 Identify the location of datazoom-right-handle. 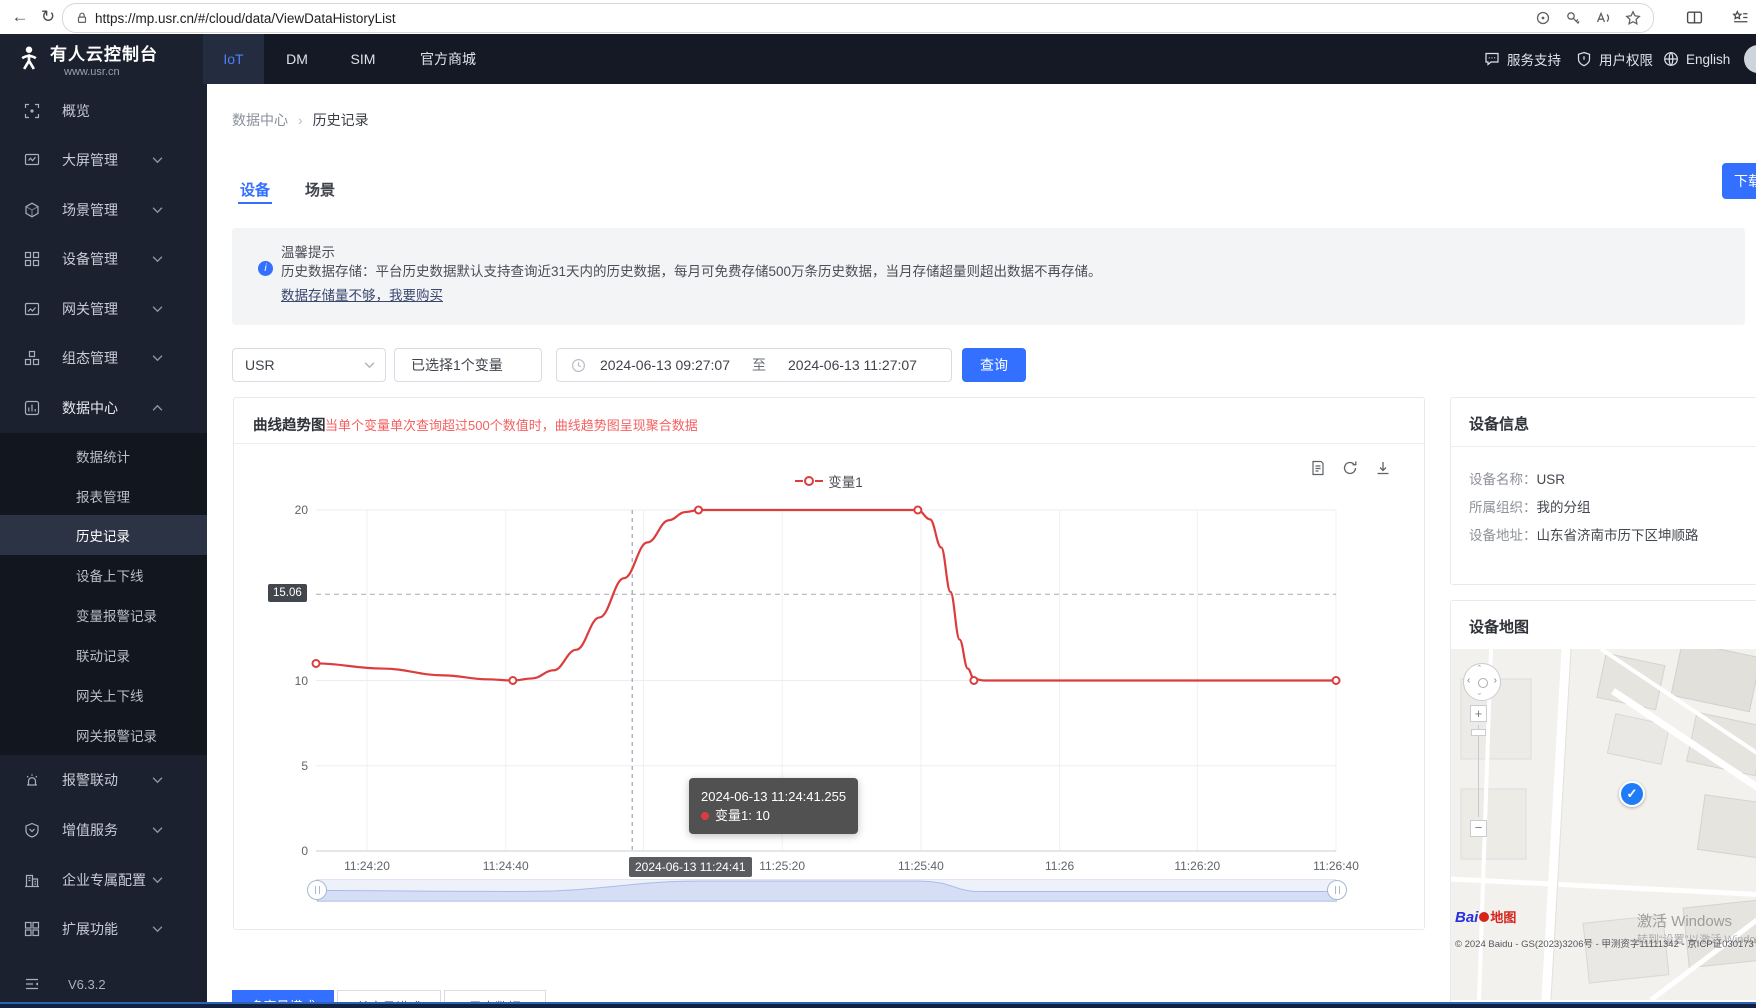
(1337, 890).